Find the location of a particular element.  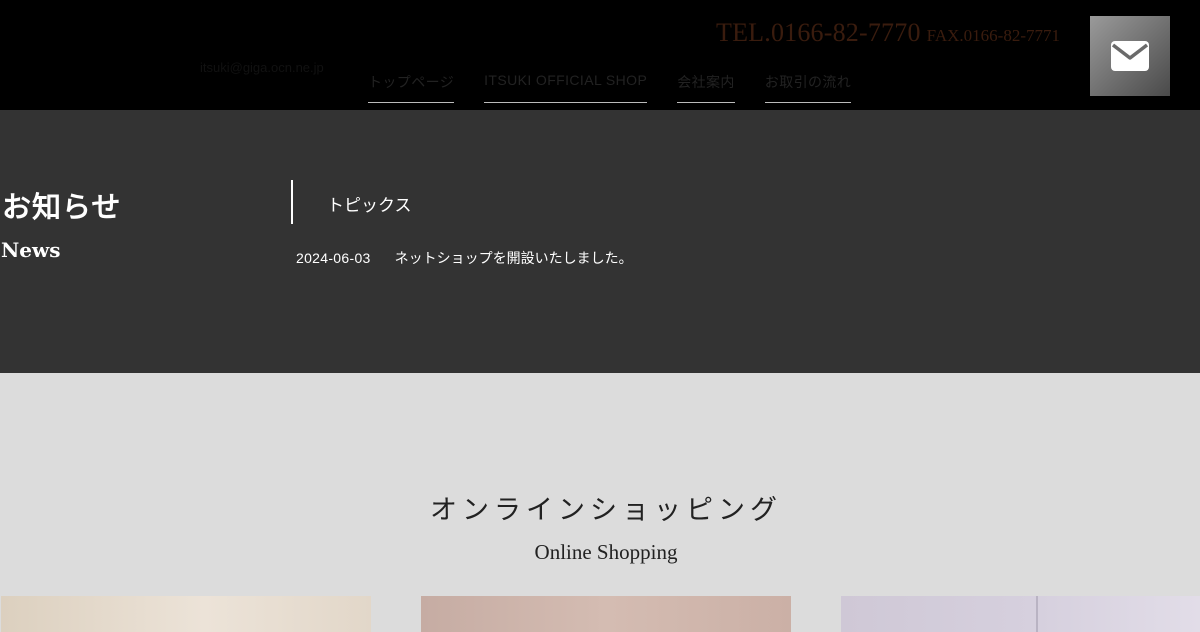

news-item: 2024-06-03 ネットショップを開設いたしました。 is located at coordinates (464, 258).